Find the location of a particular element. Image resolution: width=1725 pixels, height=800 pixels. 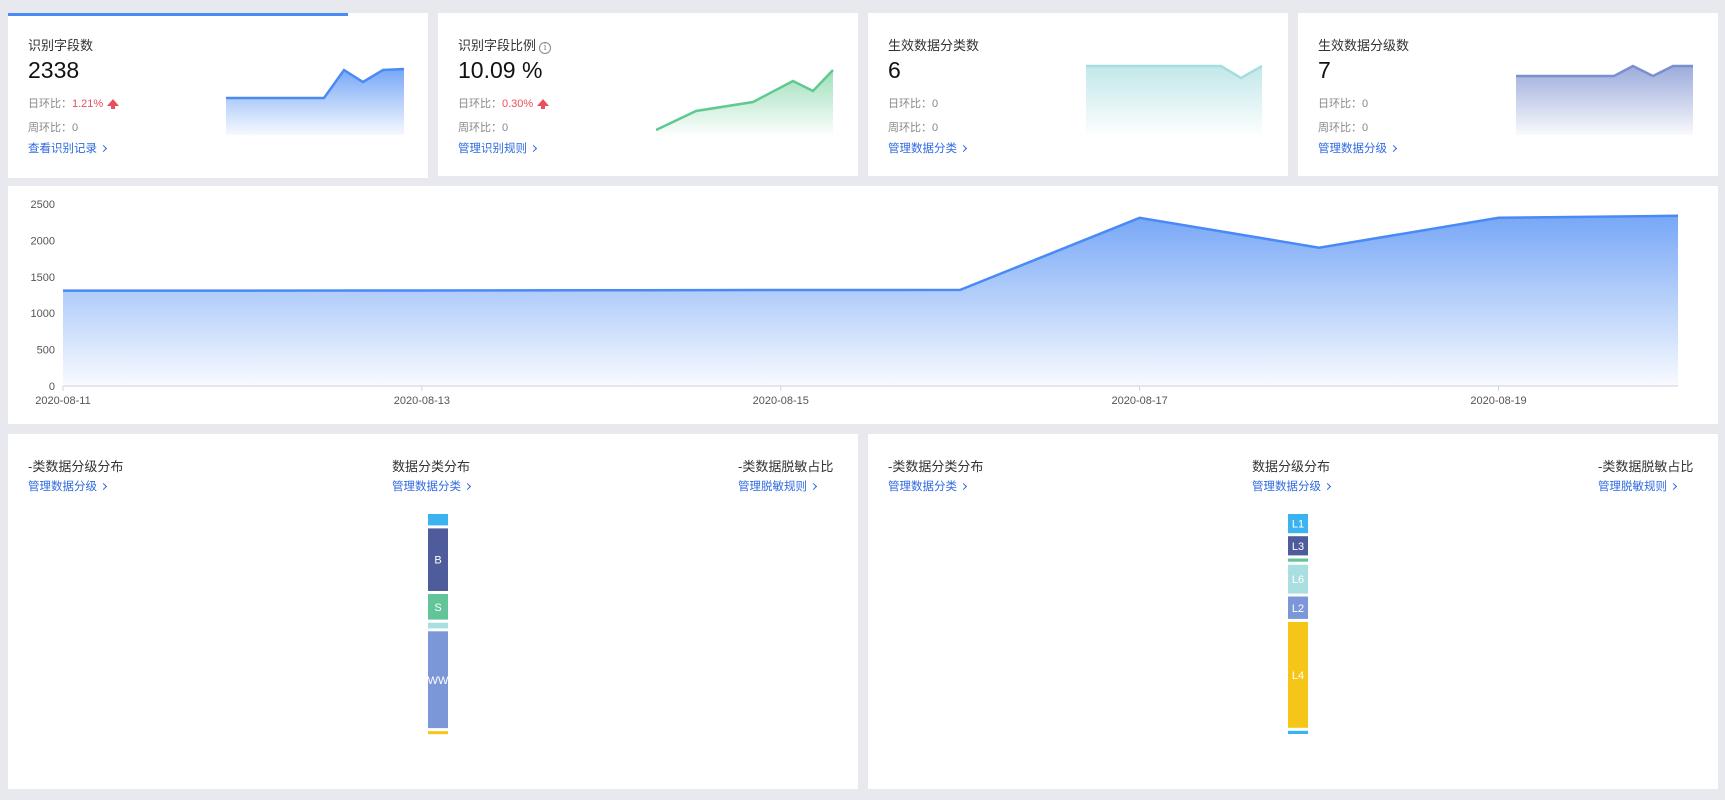

segment-label: S is located at coordinates (437, 608).